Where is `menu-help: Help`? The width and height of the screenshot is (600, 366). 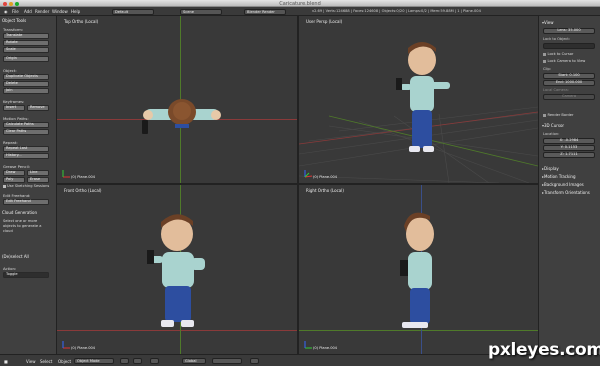
menu-help: Help is located at coordinates (75, 11).